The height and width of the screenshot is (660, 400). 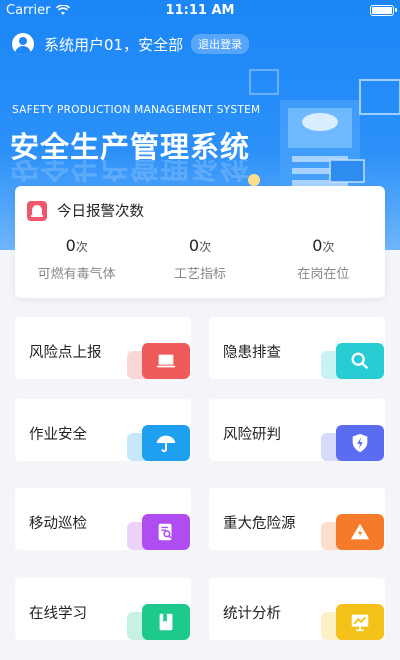 What do you see at coordinates (65, 353) in the screenshot?
I see `menu-tile-label: 风险点上报` at bounding box center [65, 353].